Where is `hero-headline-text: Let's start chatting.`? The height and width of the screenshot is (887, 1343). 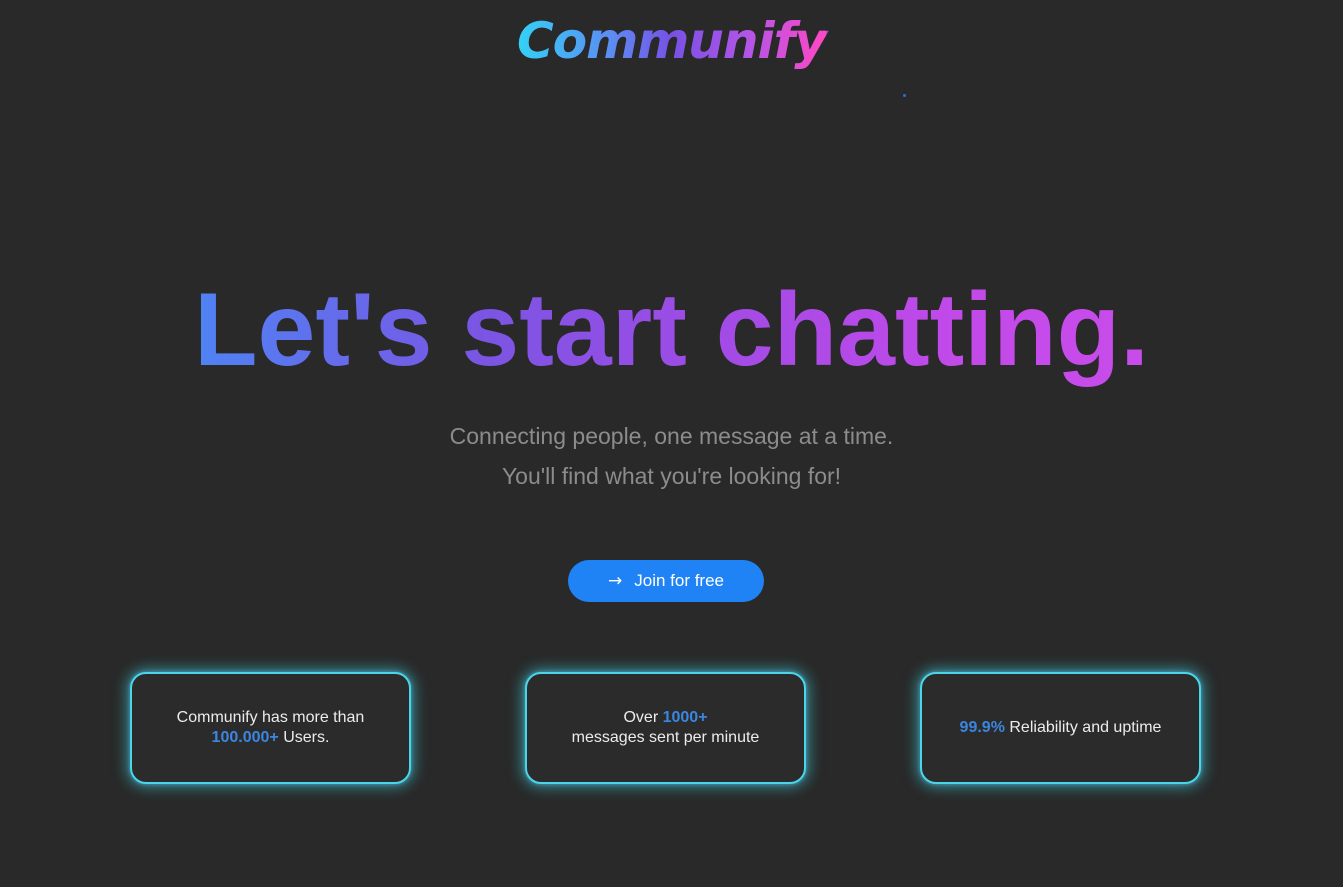 hero-headline-text: Let's start chatting. is located at coordinates (671, 330).